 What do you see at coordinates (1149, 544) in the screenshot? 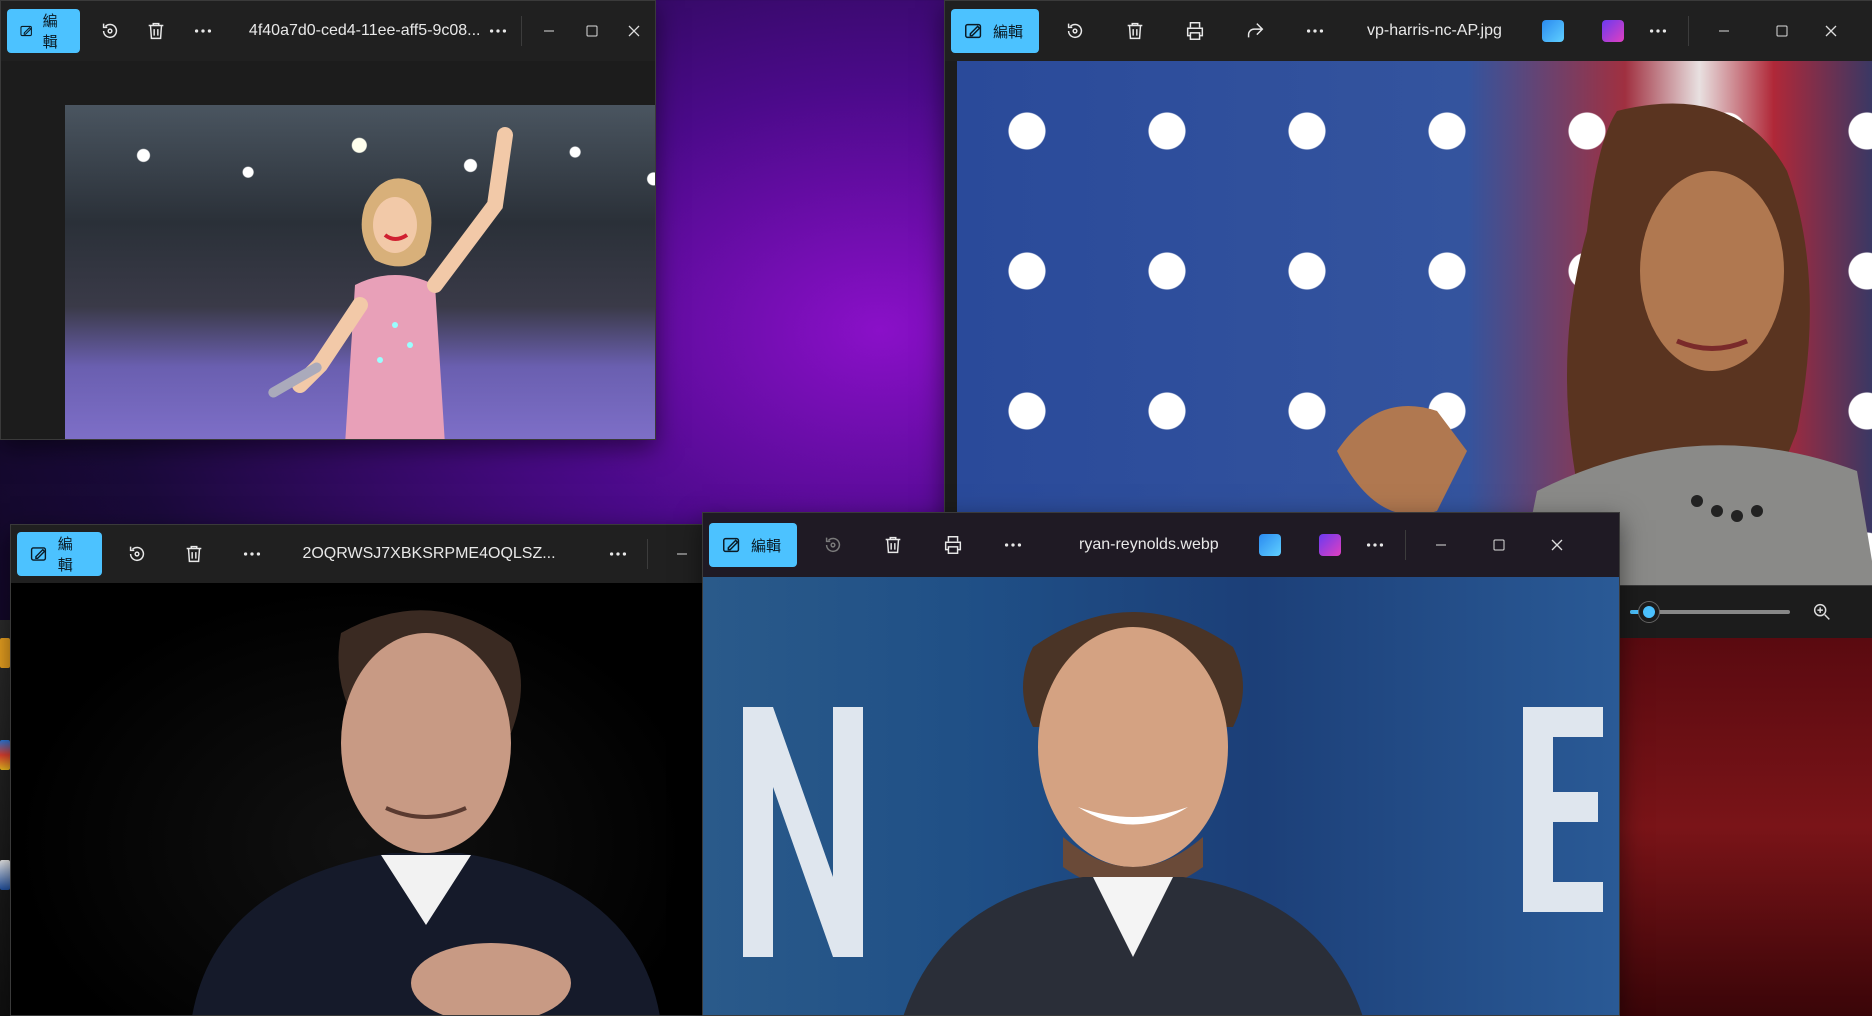
I see `file-title: ryan-reynolds.webp` at bounding box center [1149, 544].